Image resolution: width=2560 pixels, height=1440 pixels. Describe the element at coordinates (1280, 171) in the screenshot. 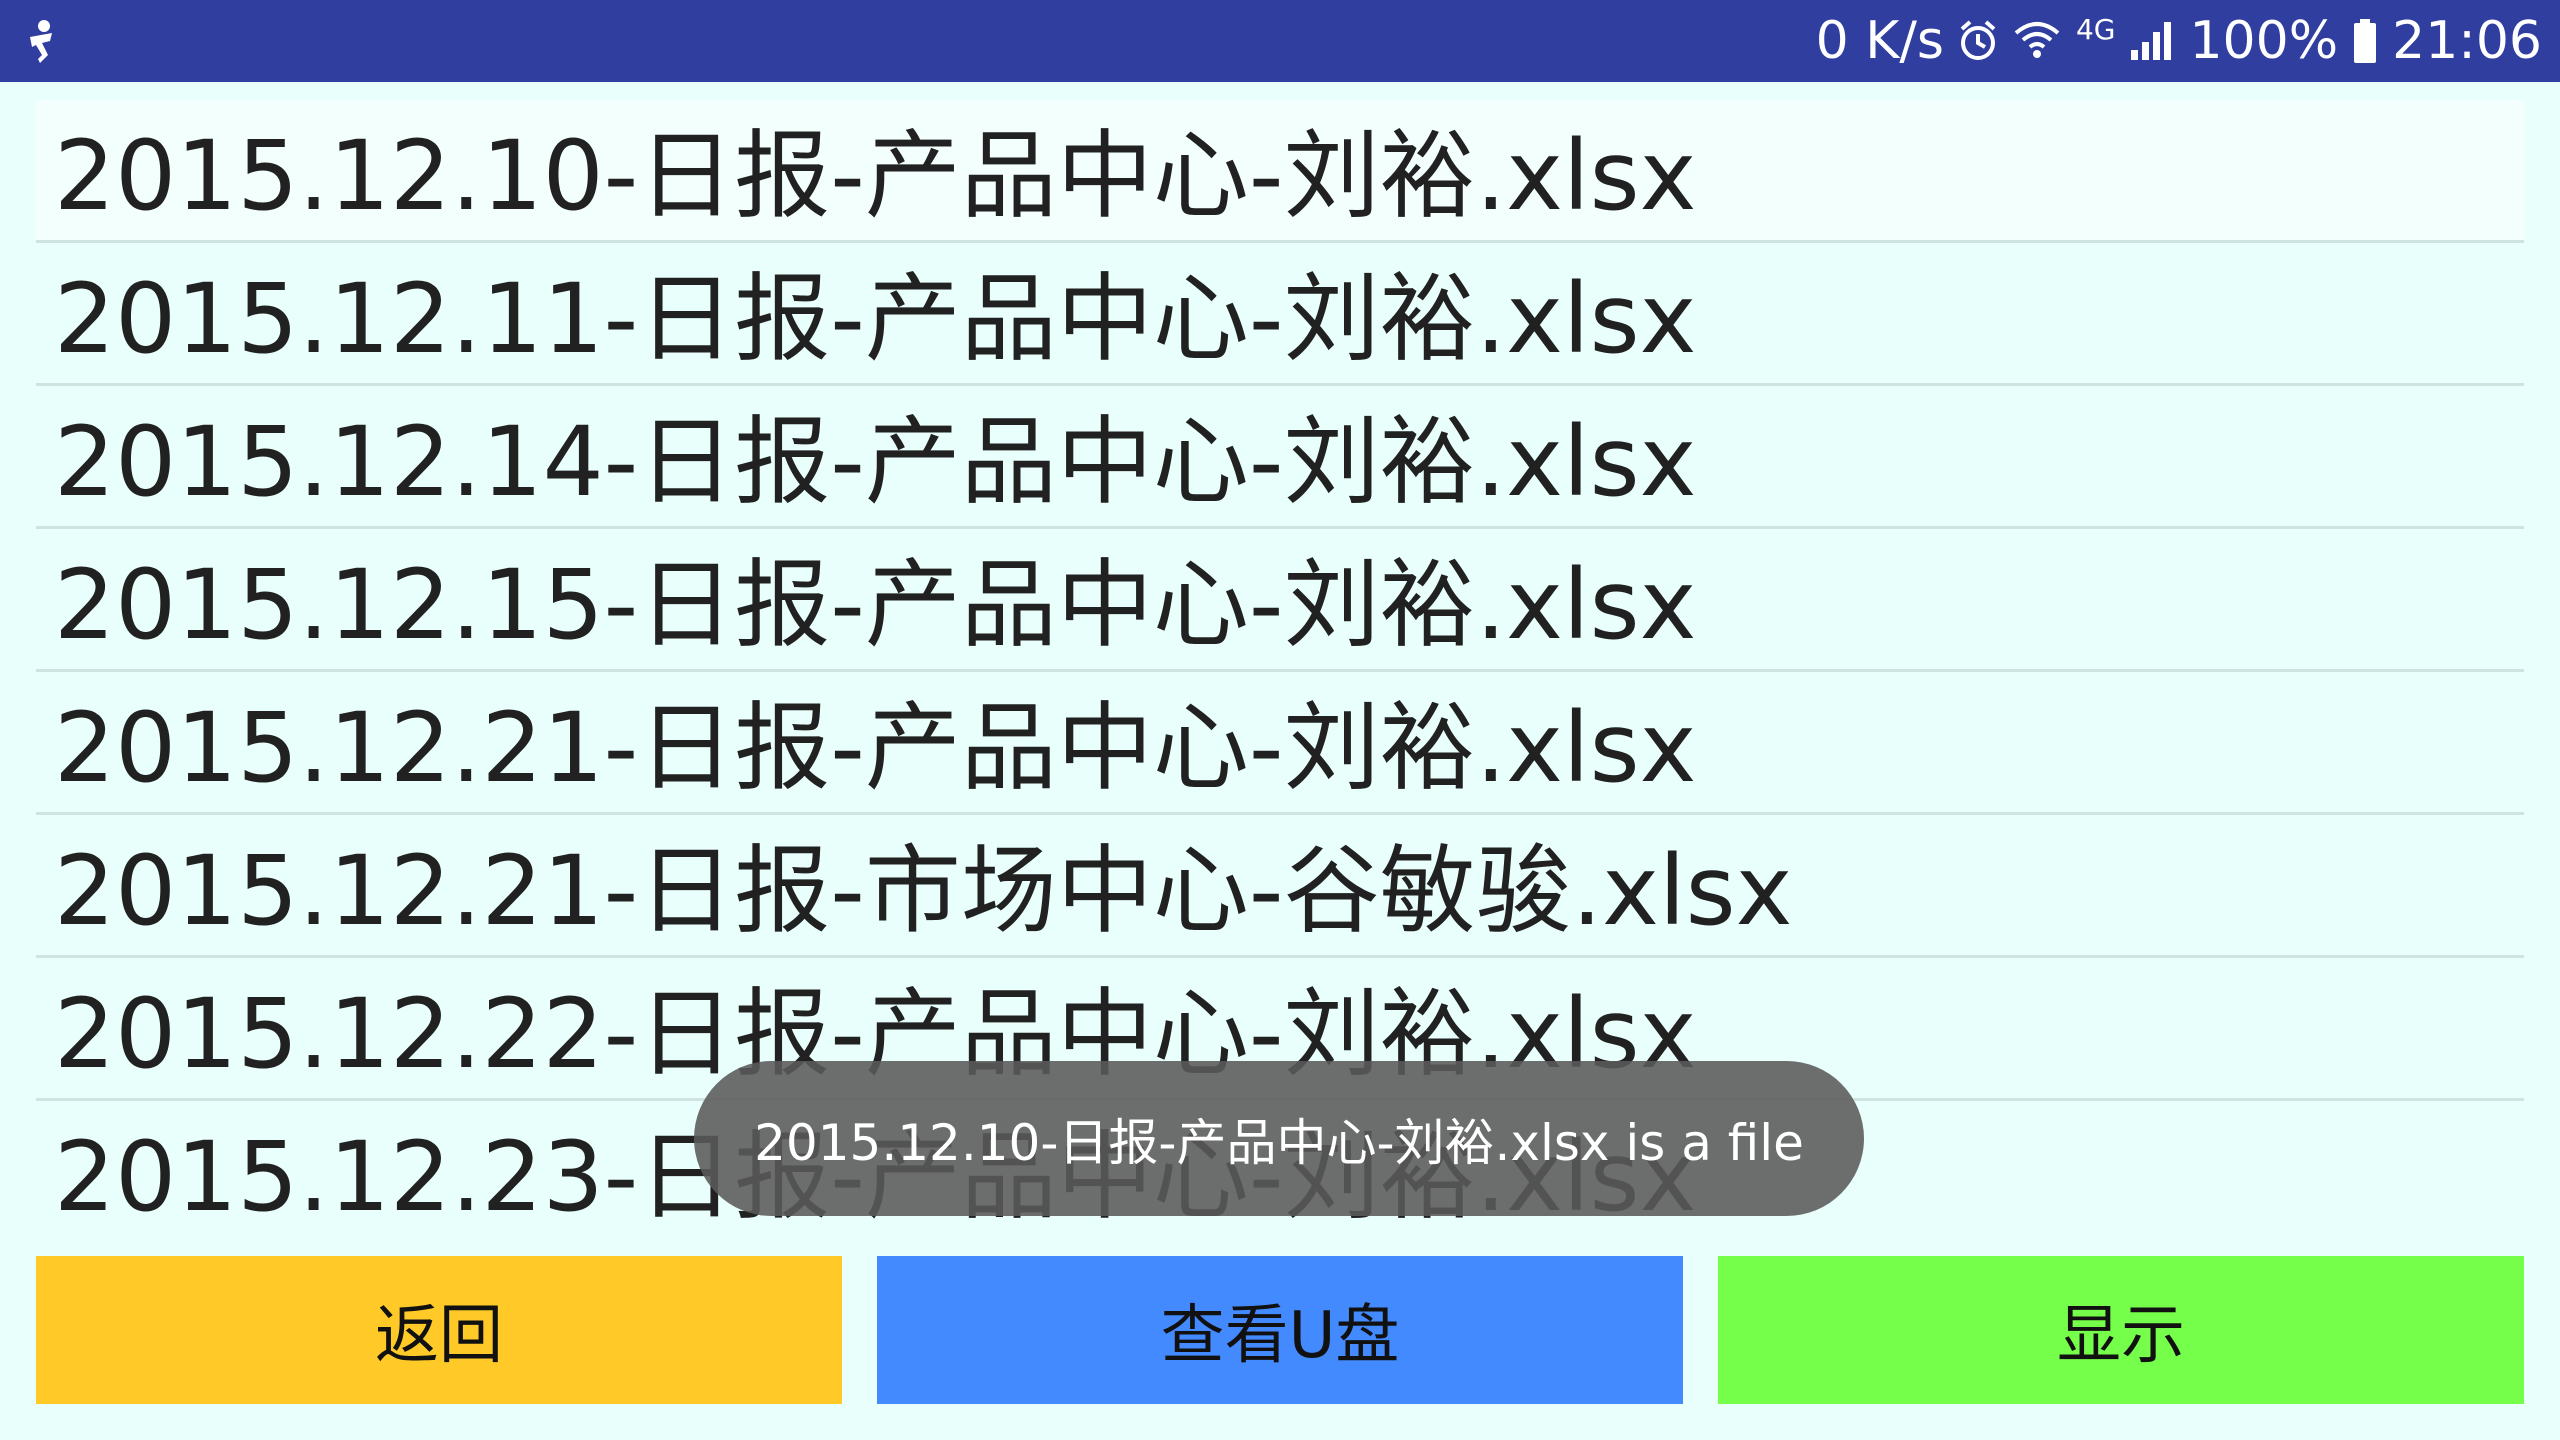

I see `list-item: 2015.12.10-日报-产品中心-刘裕.xlsx` at that location.